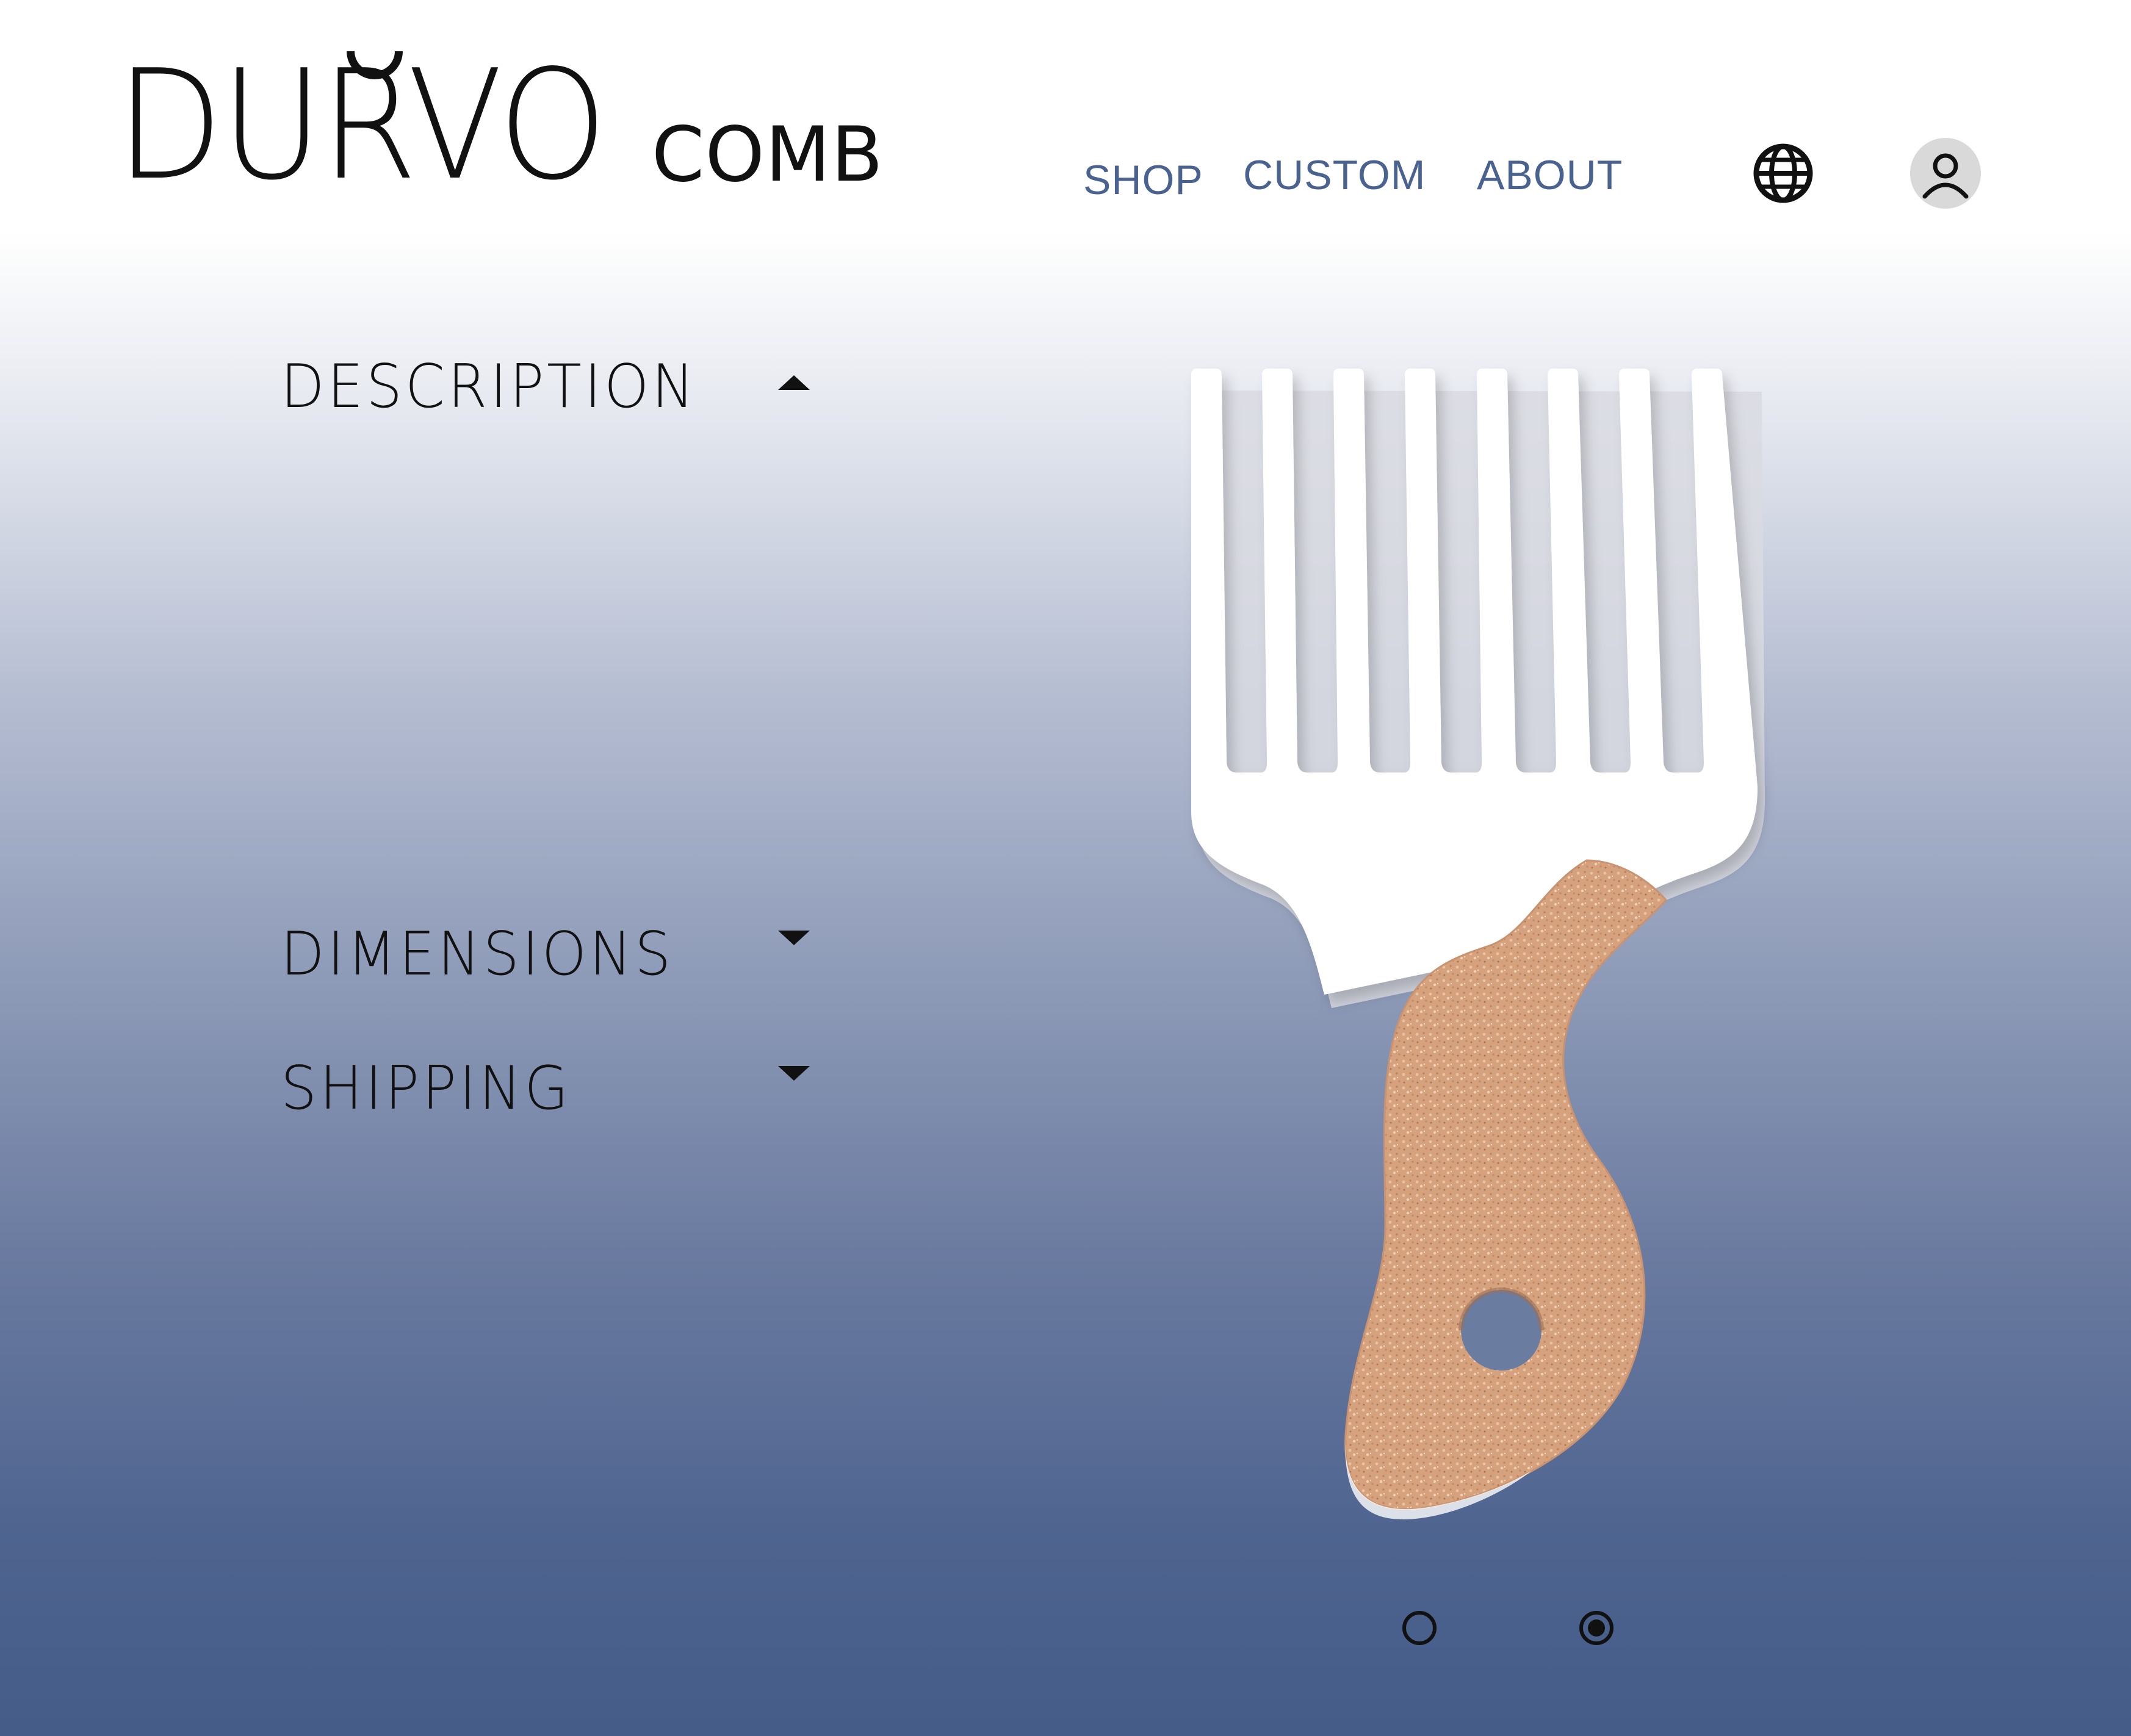 The height and width of the screenshot is (1736, 2131). I want to click on nav-about: ABOUT, so click(1550, 175).